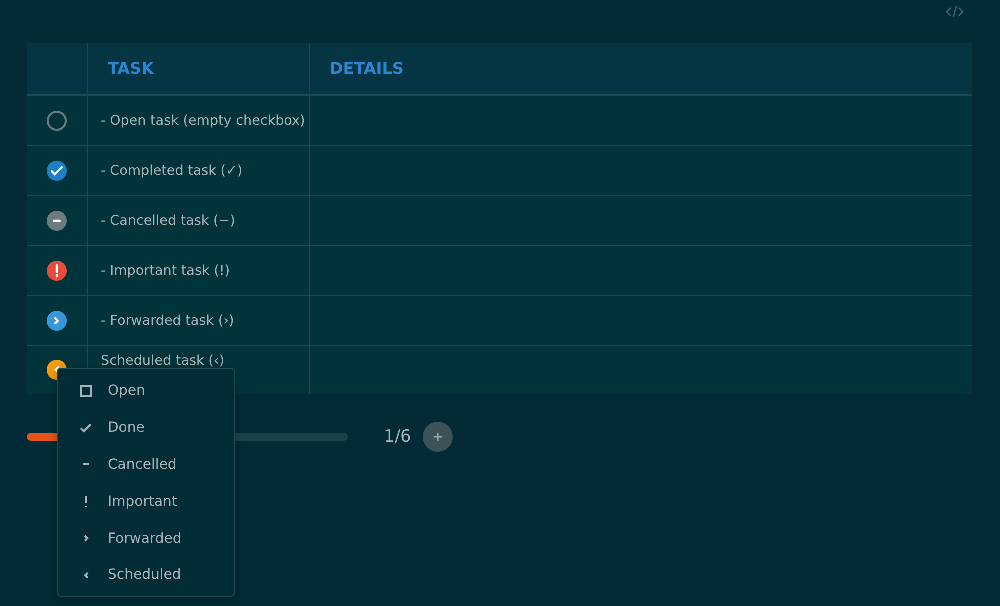  What do you see at coordinates (146, 428) in the screenshot?
I see `menu-item: Done` at bounding box center [146, 428].